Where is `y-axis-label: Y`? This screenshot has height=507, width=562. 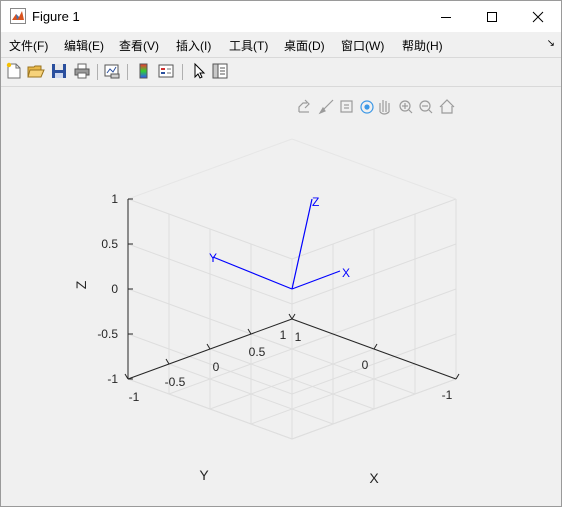 y-axis-label: Y is located at coordinates (204, 475).